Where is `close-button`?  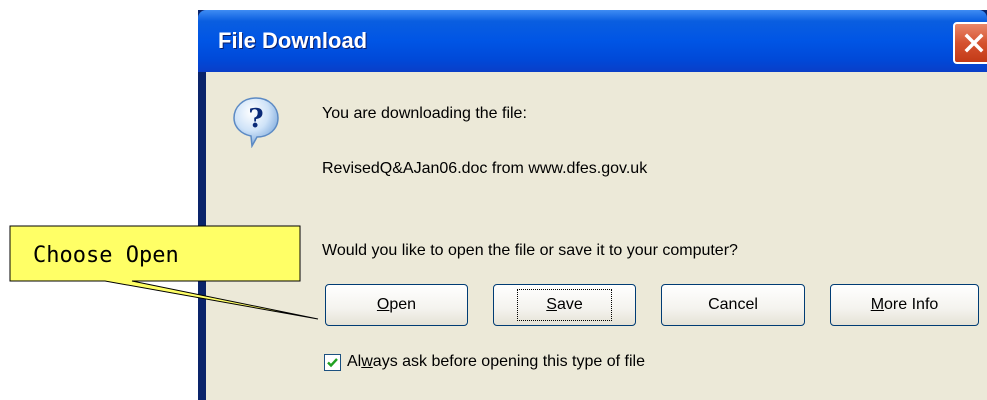
close-button is located at coordinates (970, 43).